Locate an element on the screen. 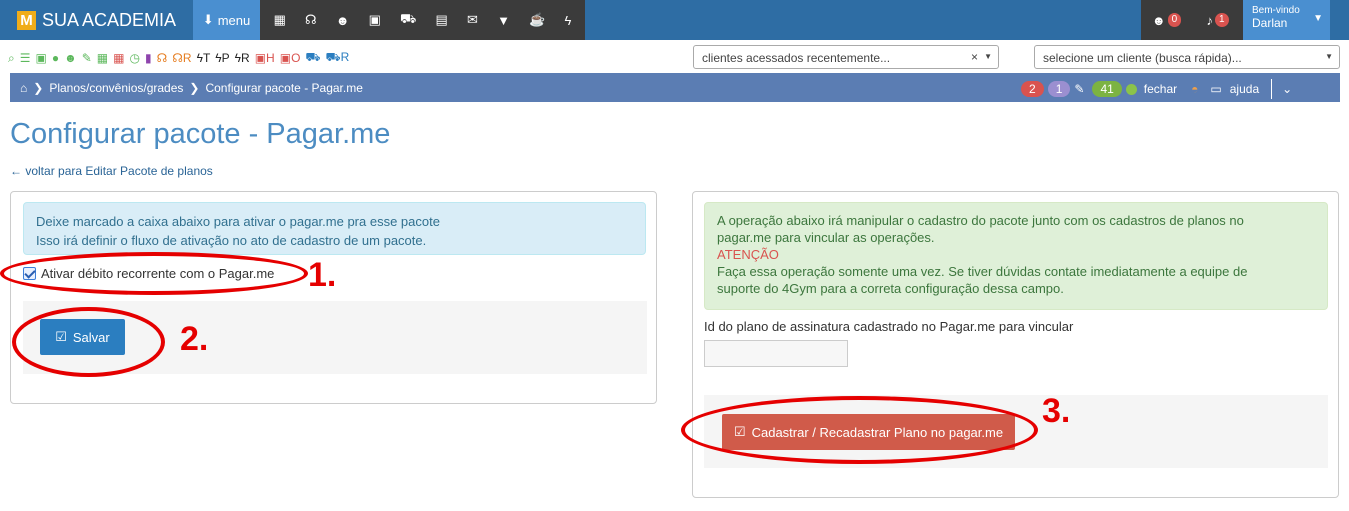 The image size is (1349, 511). bolt-t-icon: ϟT is located at coordinates (204, 58).